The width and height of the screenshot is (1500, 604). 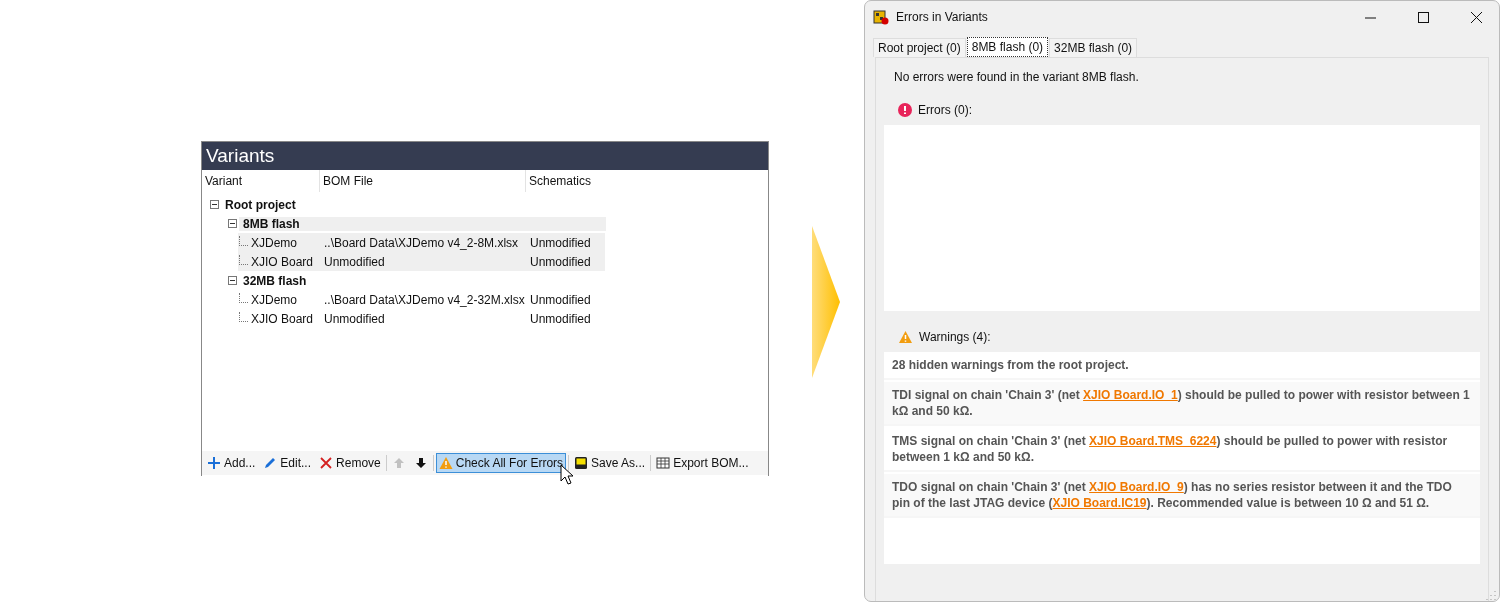 What do you see at coordinates (350, 463) in the screenshot?
I see `remove-button: Remove` at bounding box center [350, 463].